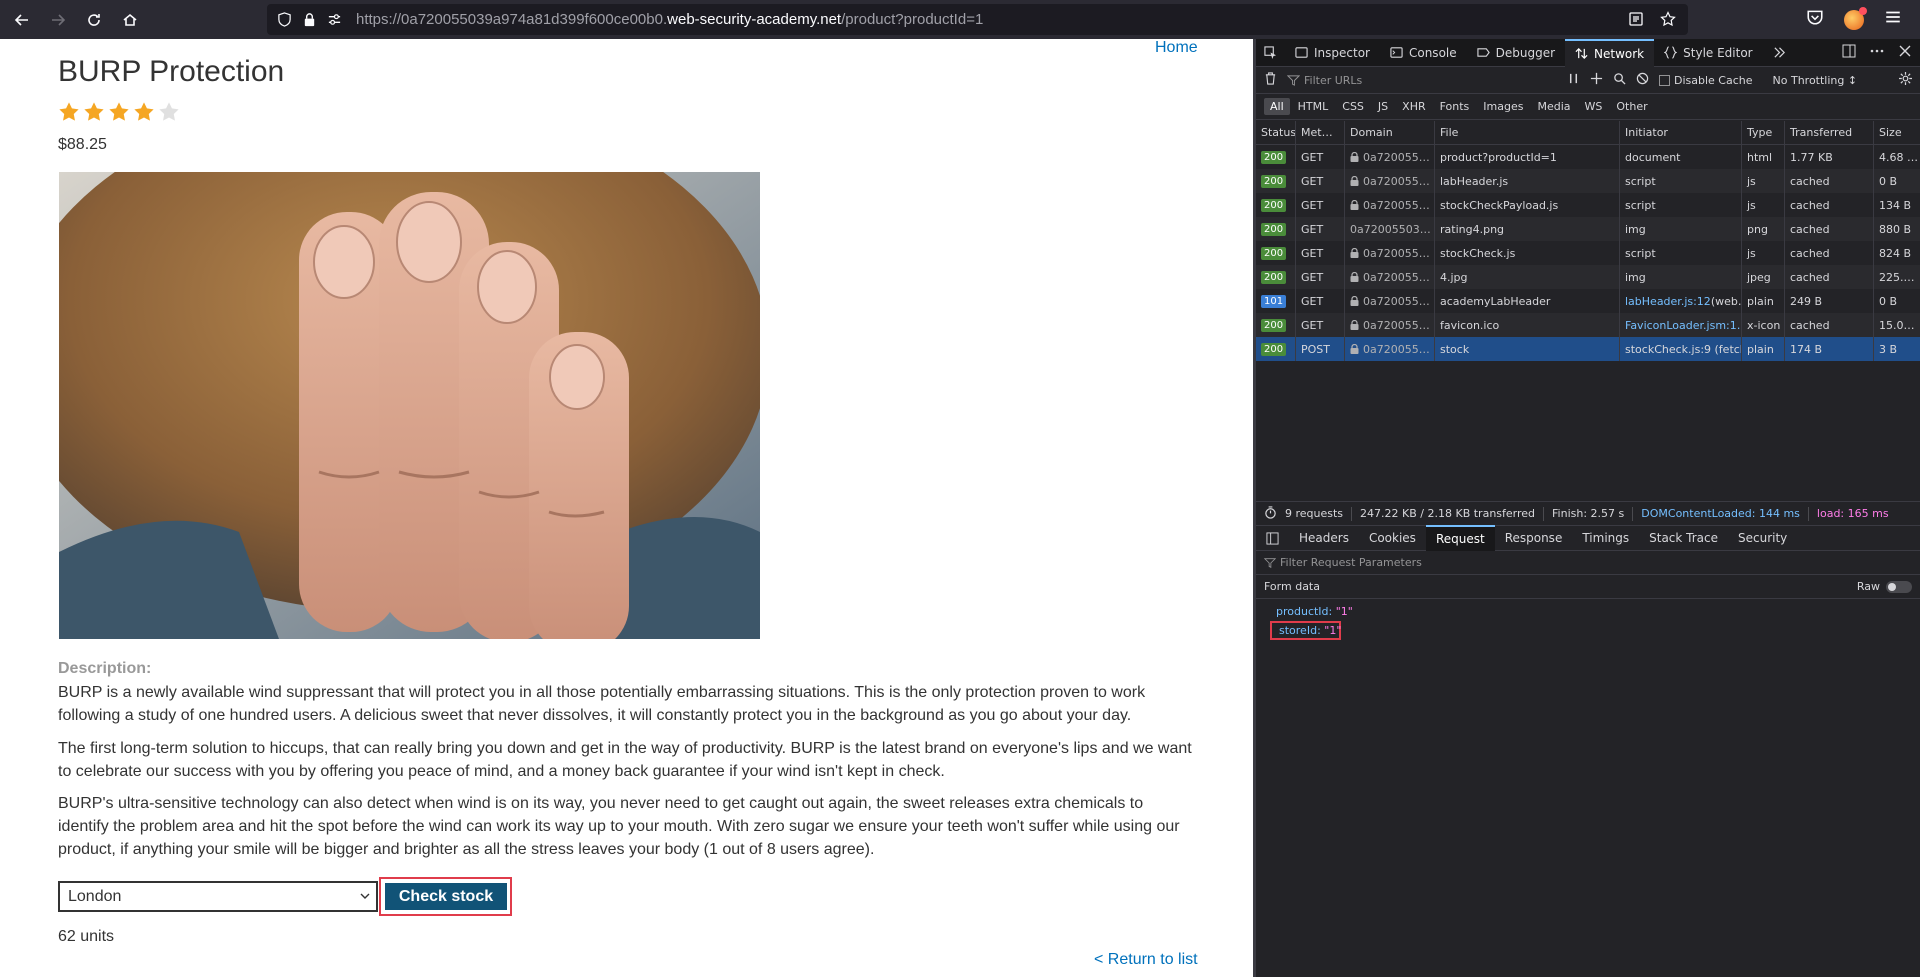 This screenshot has width=1920, height=977. I want to click on method-cell: POST, so click(1320, 349).